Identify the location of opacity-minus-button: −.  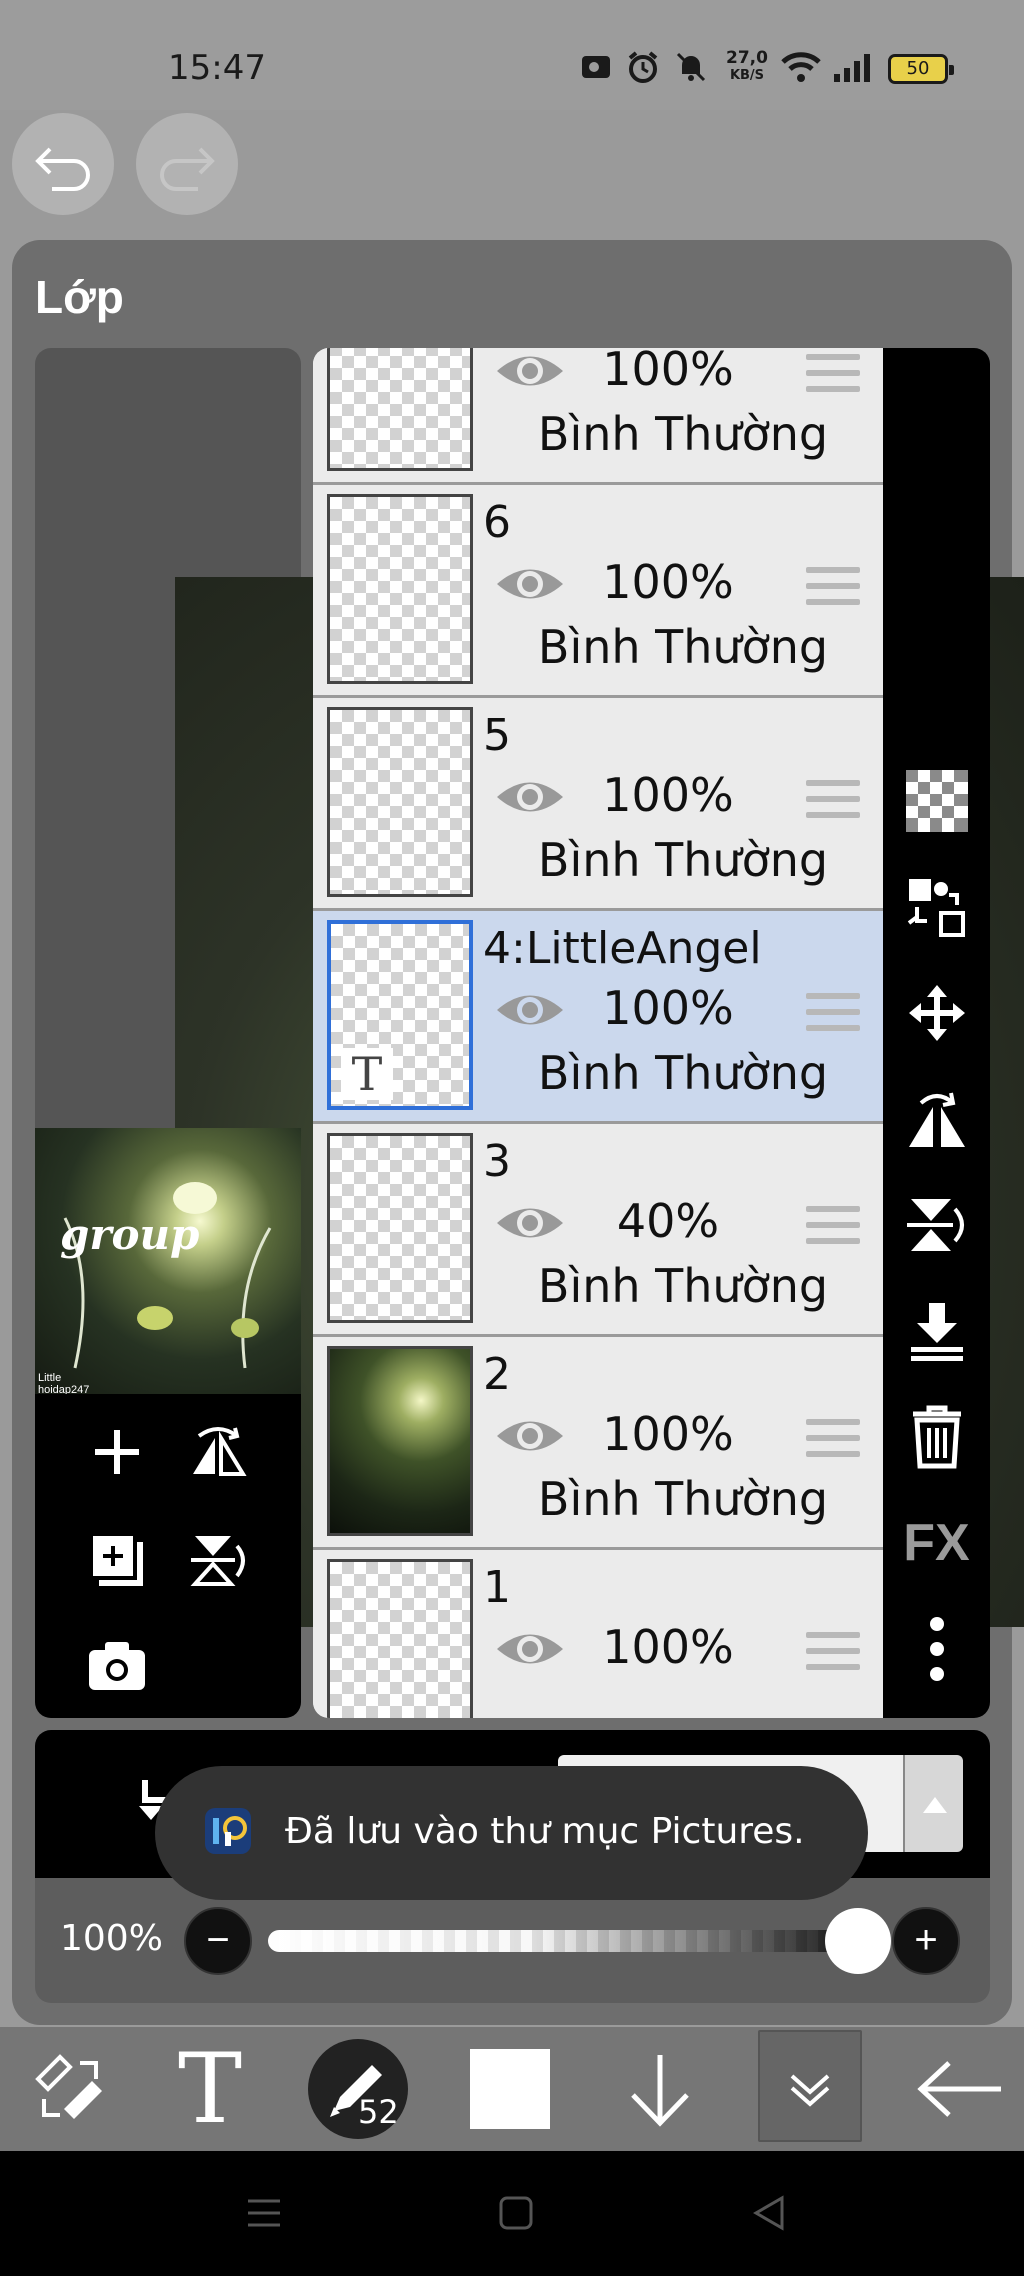
(218, 1941).